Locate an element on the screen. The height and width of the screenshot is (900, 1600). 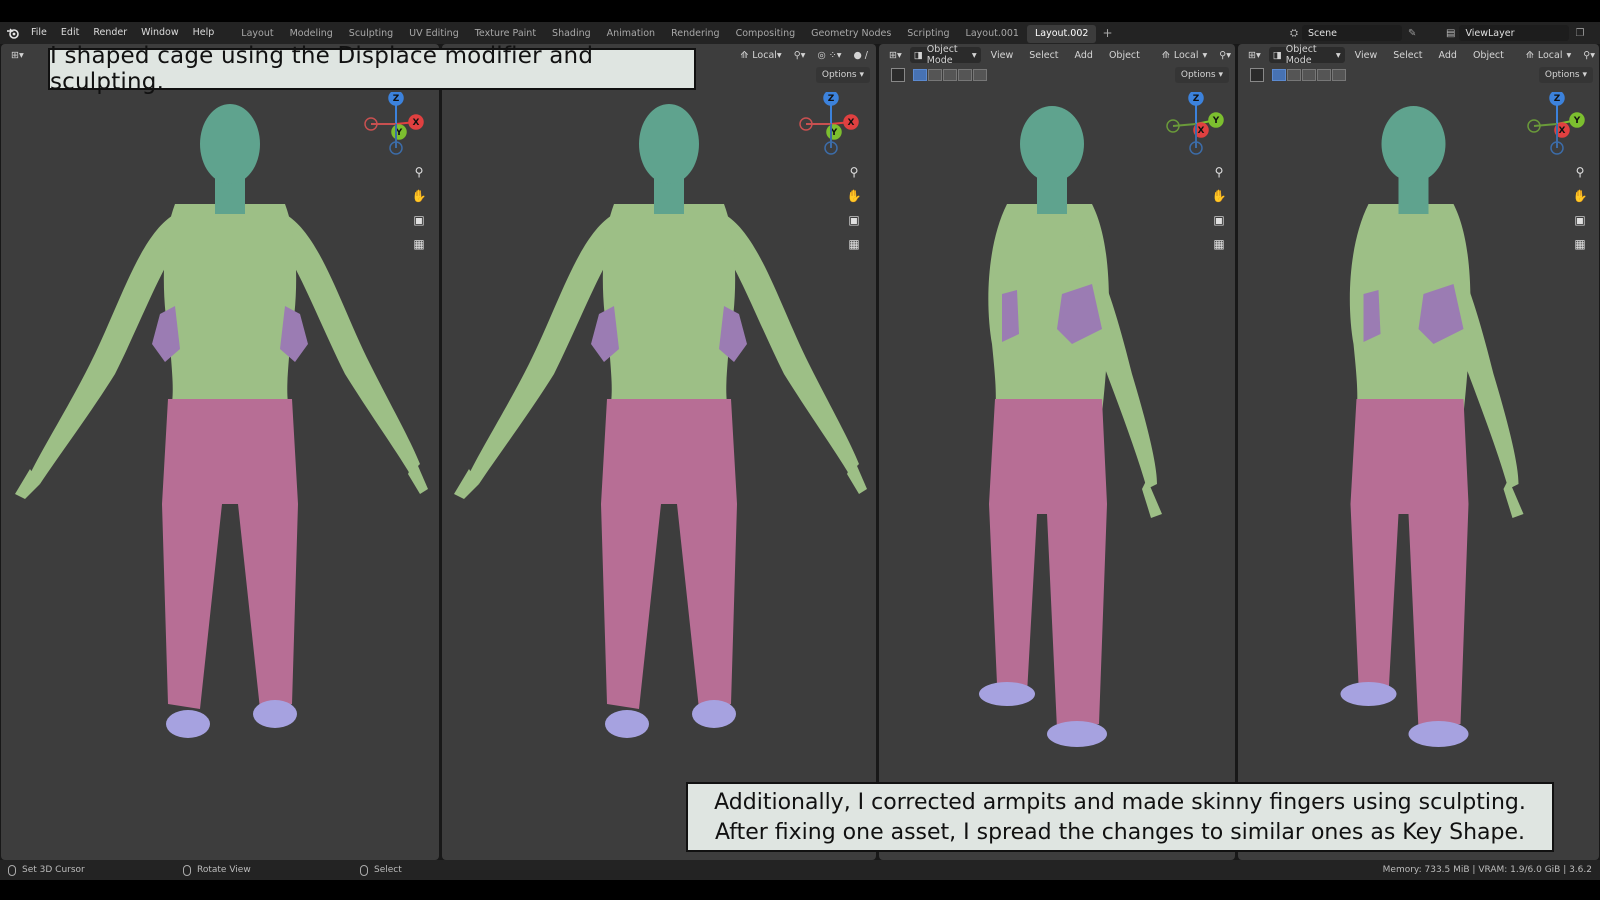
menu-edit: Edit is located at coordinates (70, 33).